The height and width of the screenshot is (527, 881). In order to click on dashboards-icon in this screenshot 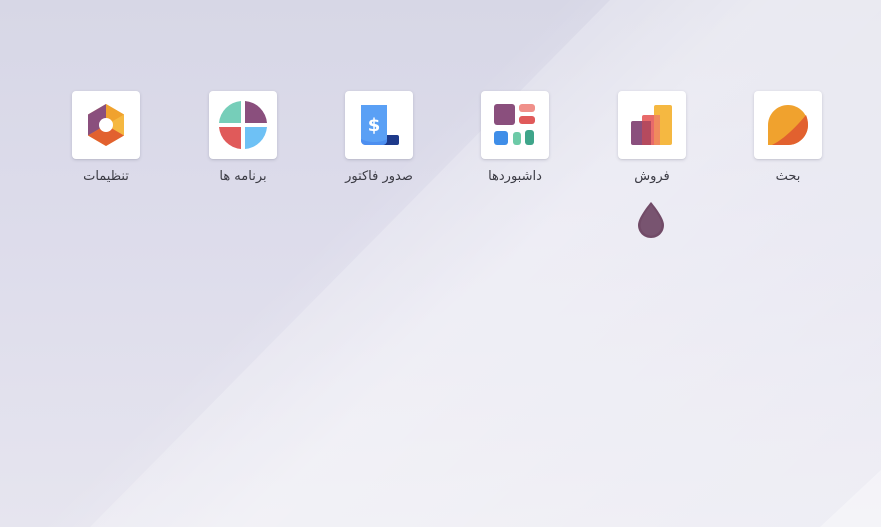, I will do `click(514, 124)`.